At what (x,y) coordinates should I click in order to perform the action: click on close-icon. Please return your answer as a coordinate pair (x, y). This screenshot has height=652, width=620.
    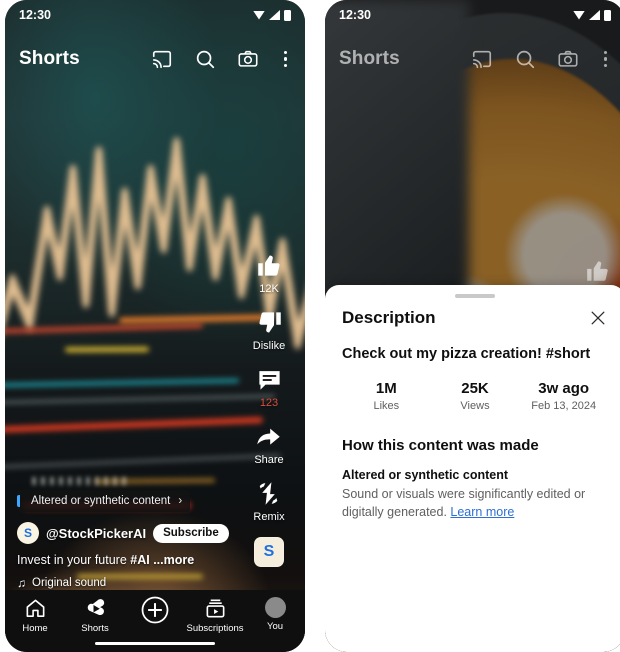
    Looking at the image, I should click on (598, 318).